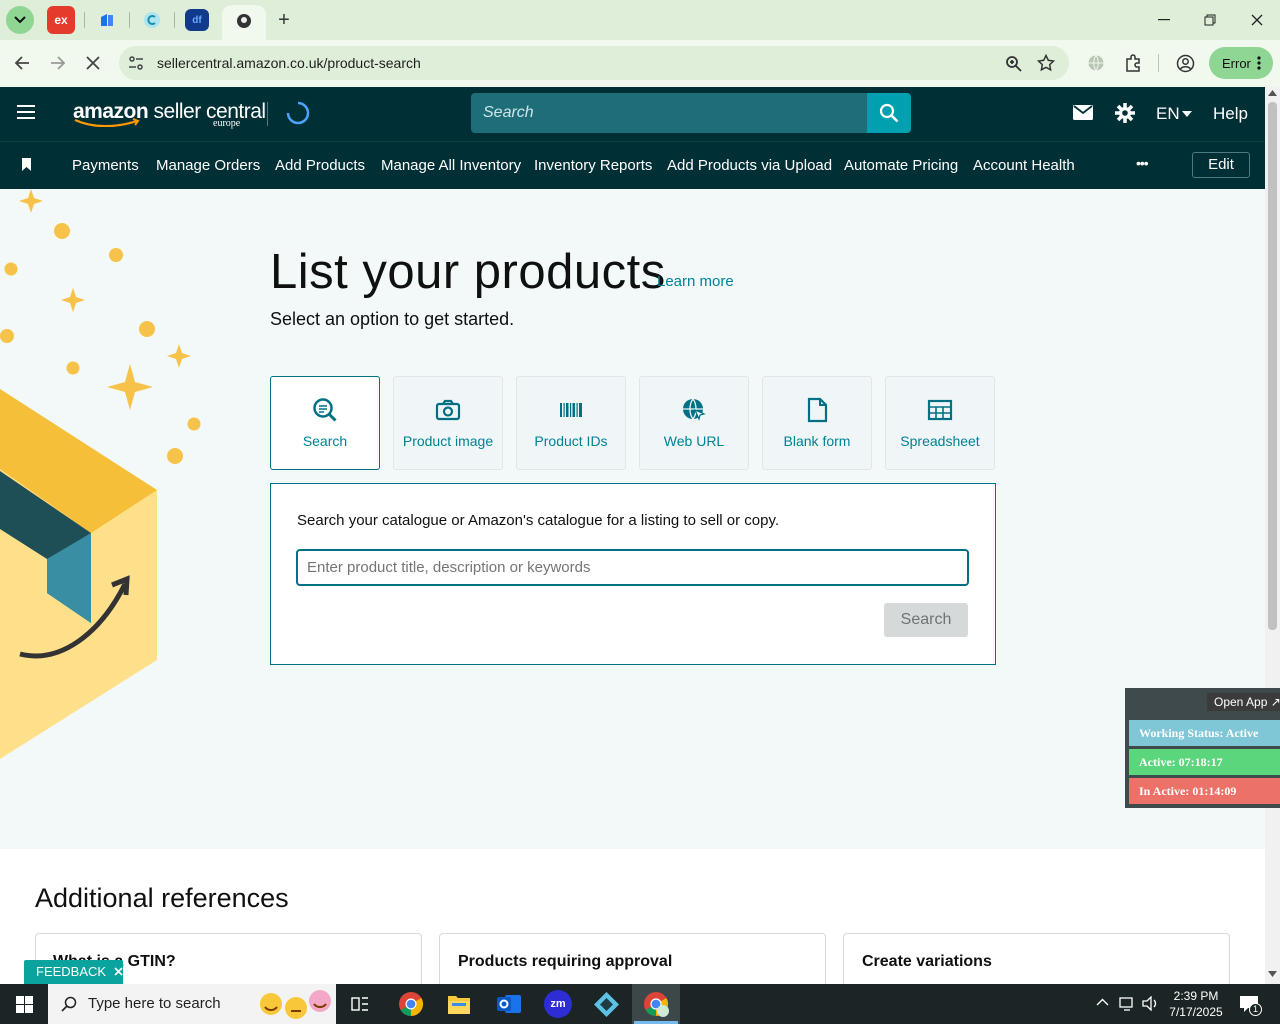 The width and height of the screenshot is (1280, 1024). I want to click on emoji-search-highlight-icon, so click(295, 1004).